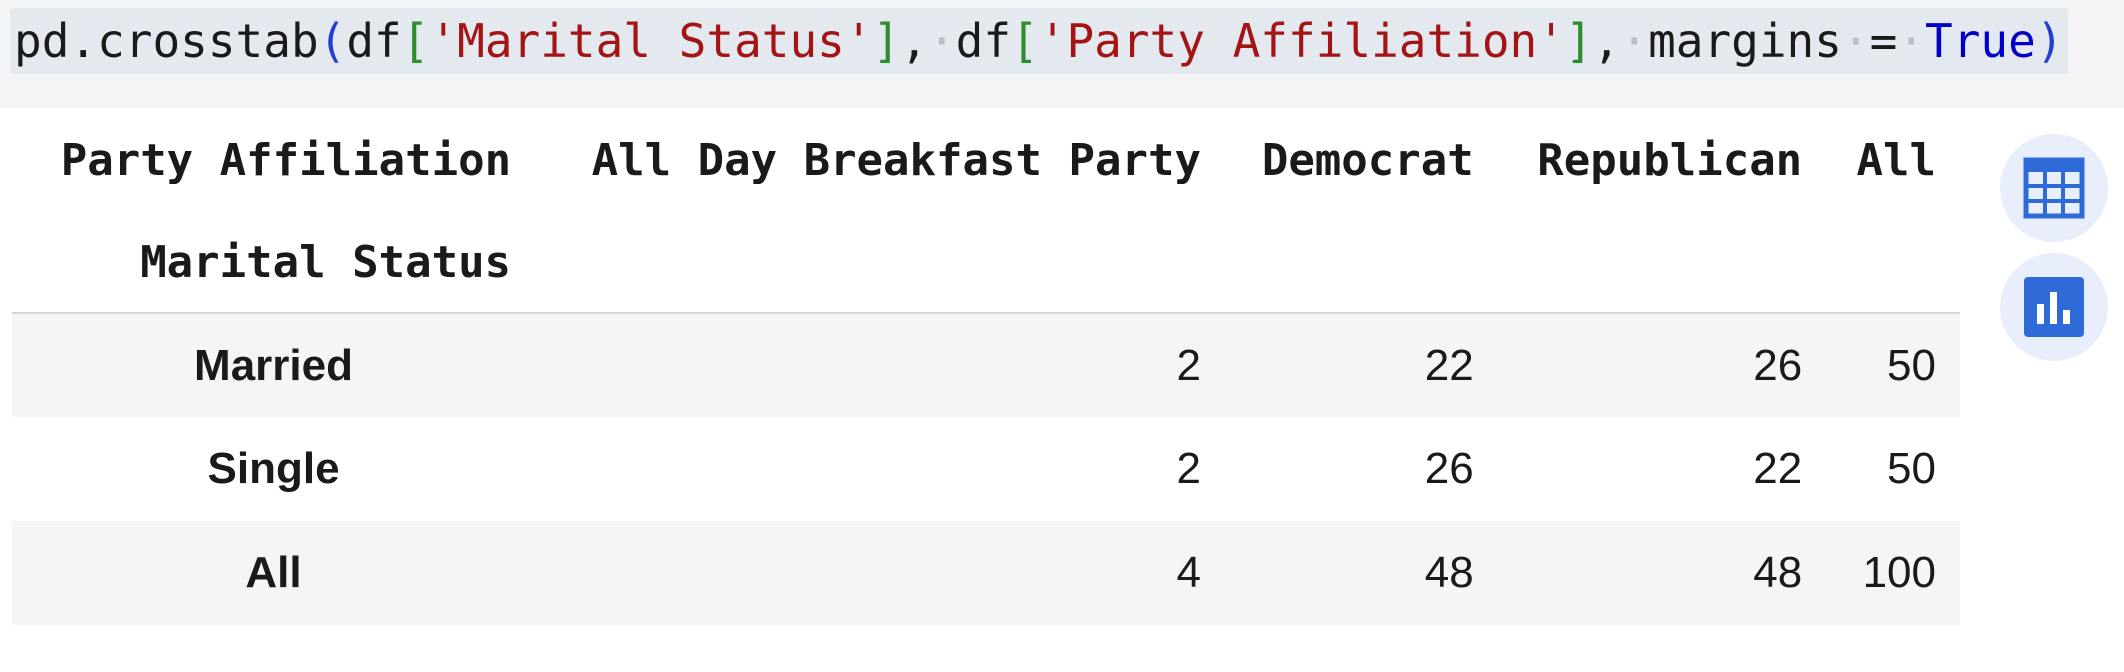  I want to click on code-arg1-prefix: df, so click(374, 41).